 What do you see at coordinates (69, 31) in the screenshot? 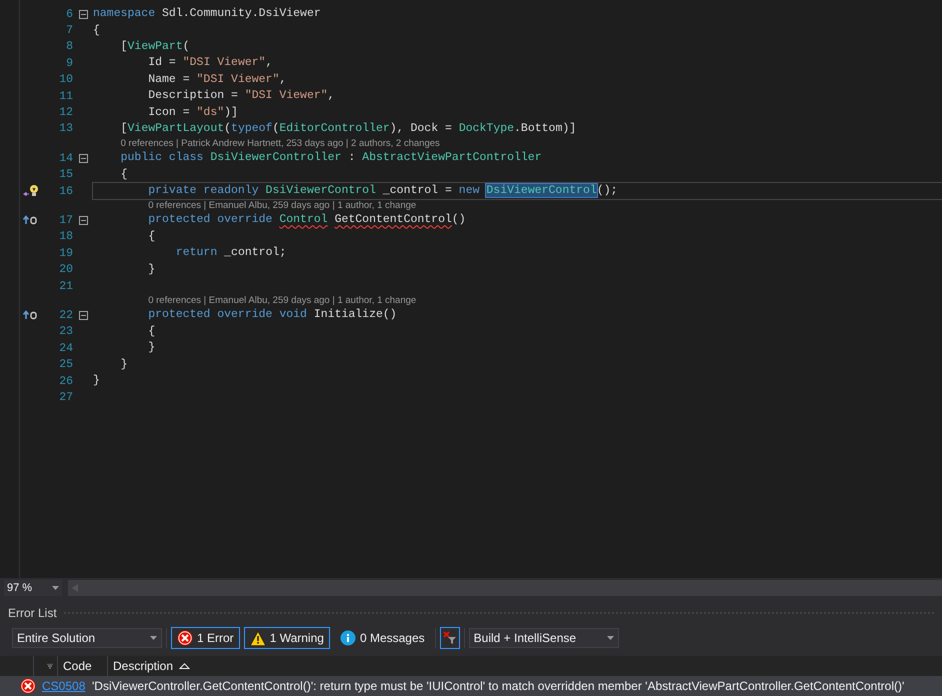
I see `line-number: 7` at bounding box center [69, 31].